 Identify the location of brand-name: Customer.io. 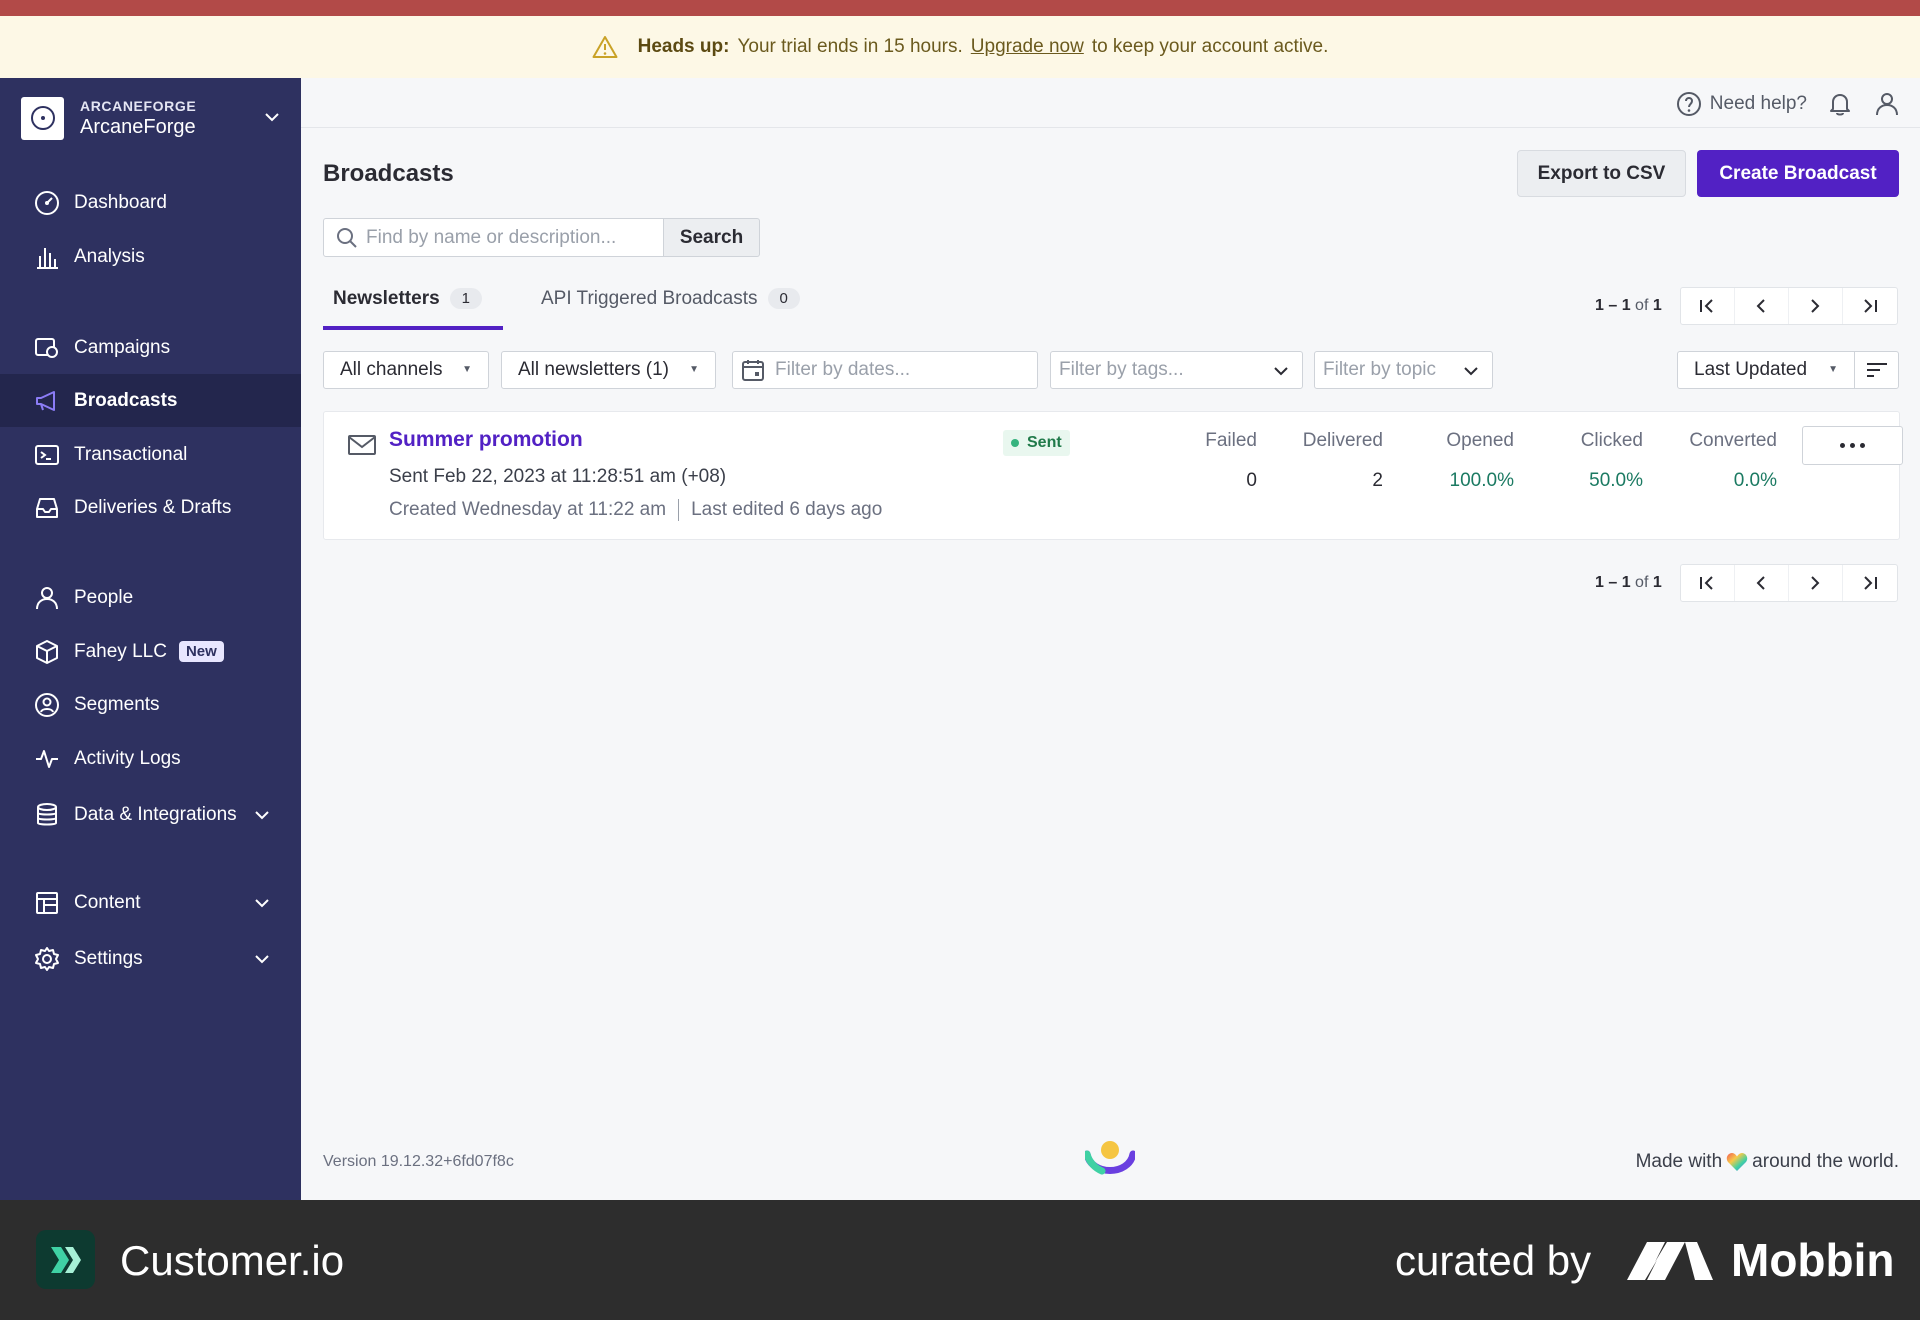
(232, 1260).